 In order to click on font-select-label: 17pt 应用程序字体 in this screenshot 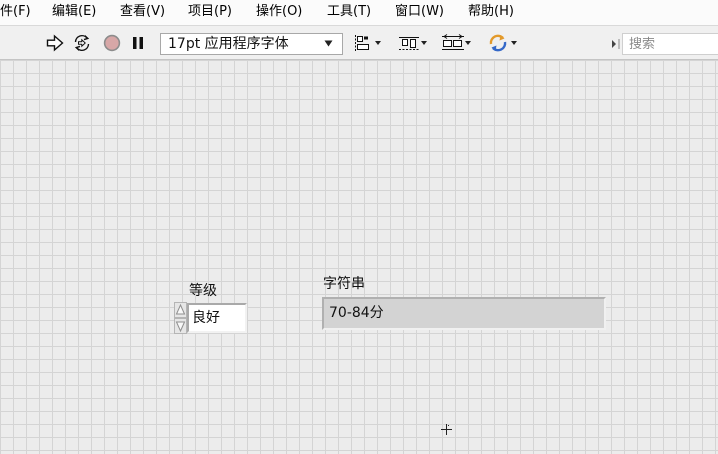, I will do `click(228, 44)`.